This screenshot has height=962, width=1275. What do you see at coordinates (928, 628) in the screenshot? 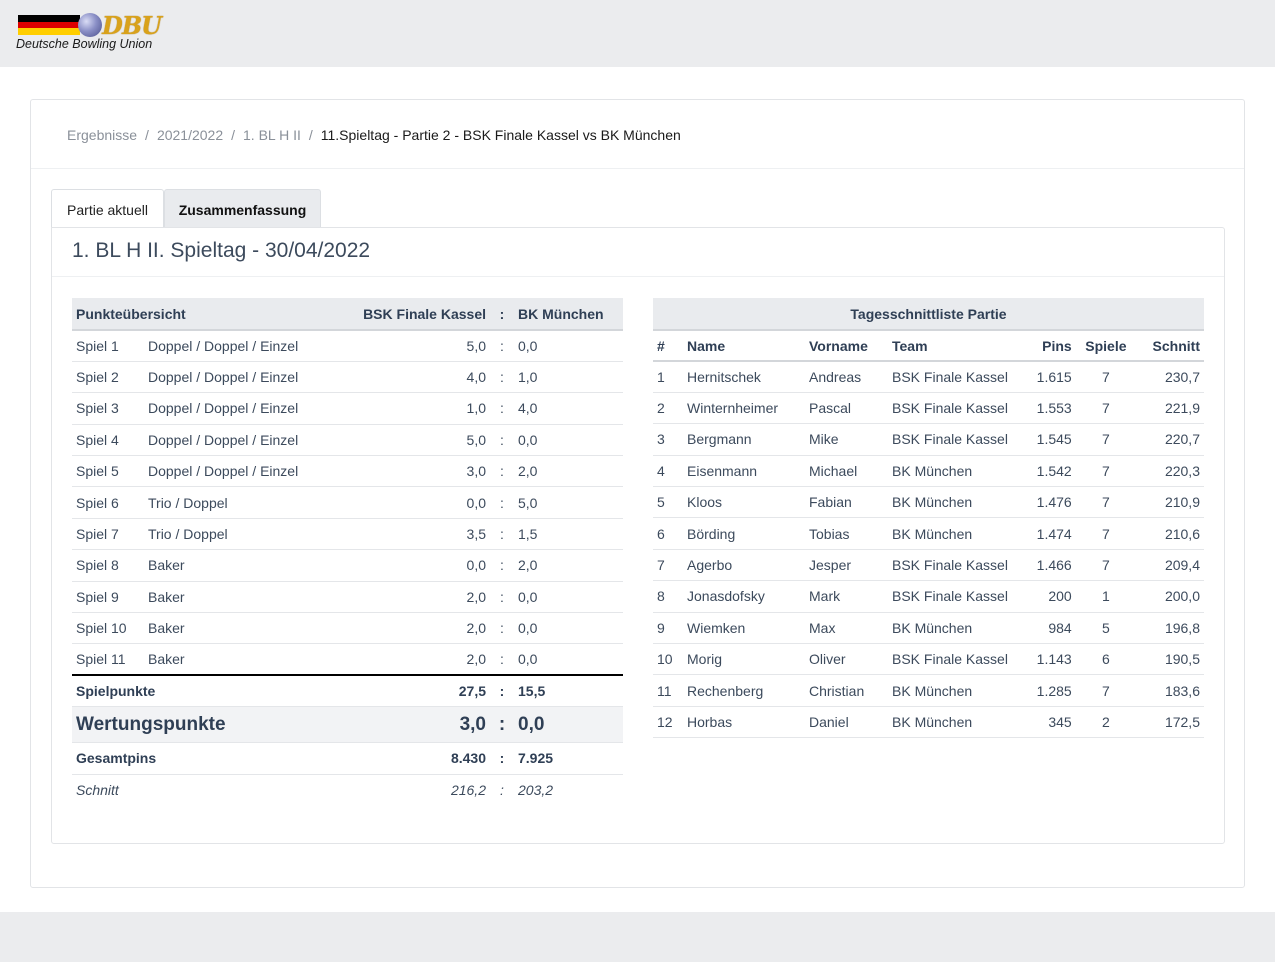
I see `ranking-row: 9 Wiemken Max BK München 984 5 196,8` at bounding box center [928, 628].